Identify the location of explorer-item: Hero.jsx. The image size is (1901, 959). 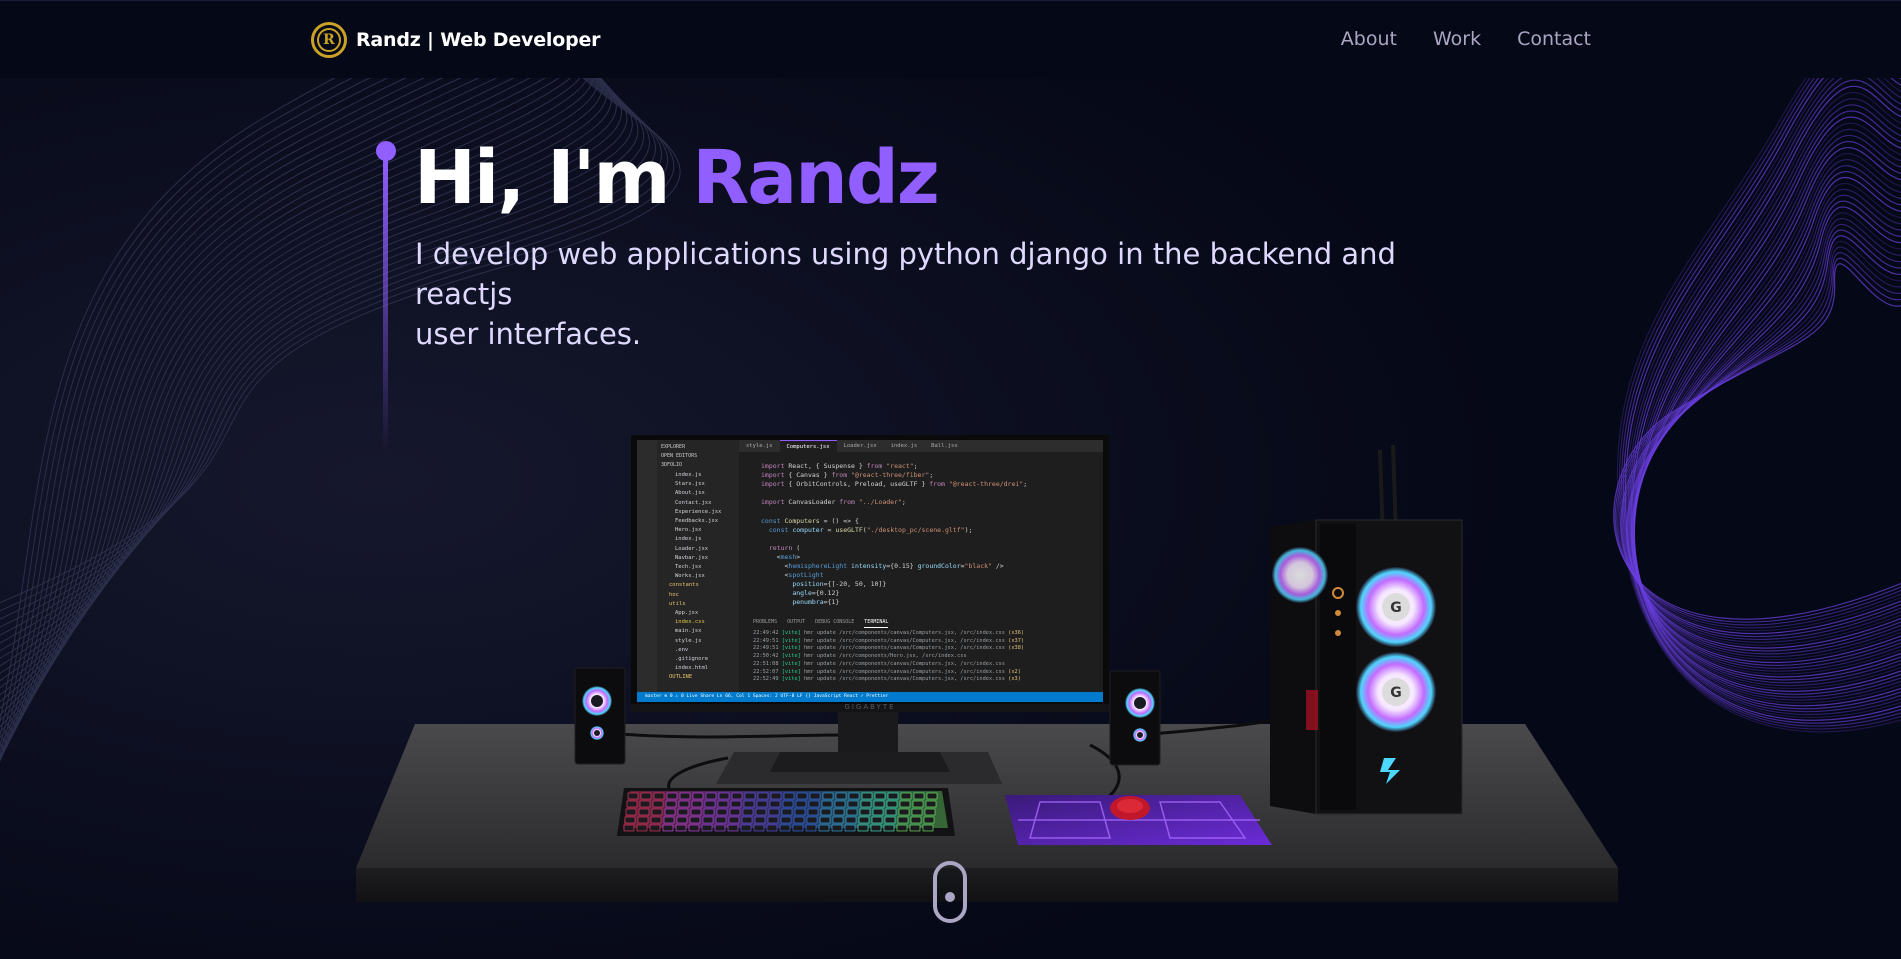
(688, 530).